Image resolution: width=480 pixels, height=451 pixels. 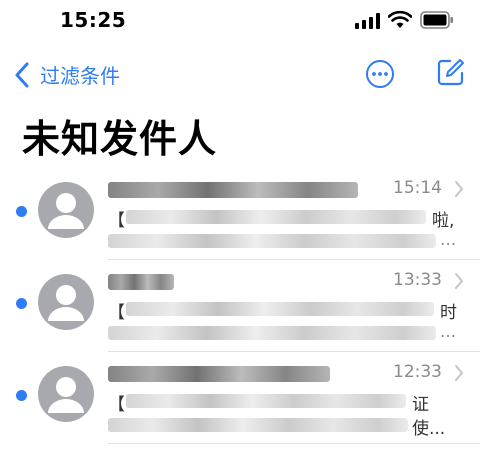 I want to click on mail-subject: 【 时, so click(x=283, y=309).